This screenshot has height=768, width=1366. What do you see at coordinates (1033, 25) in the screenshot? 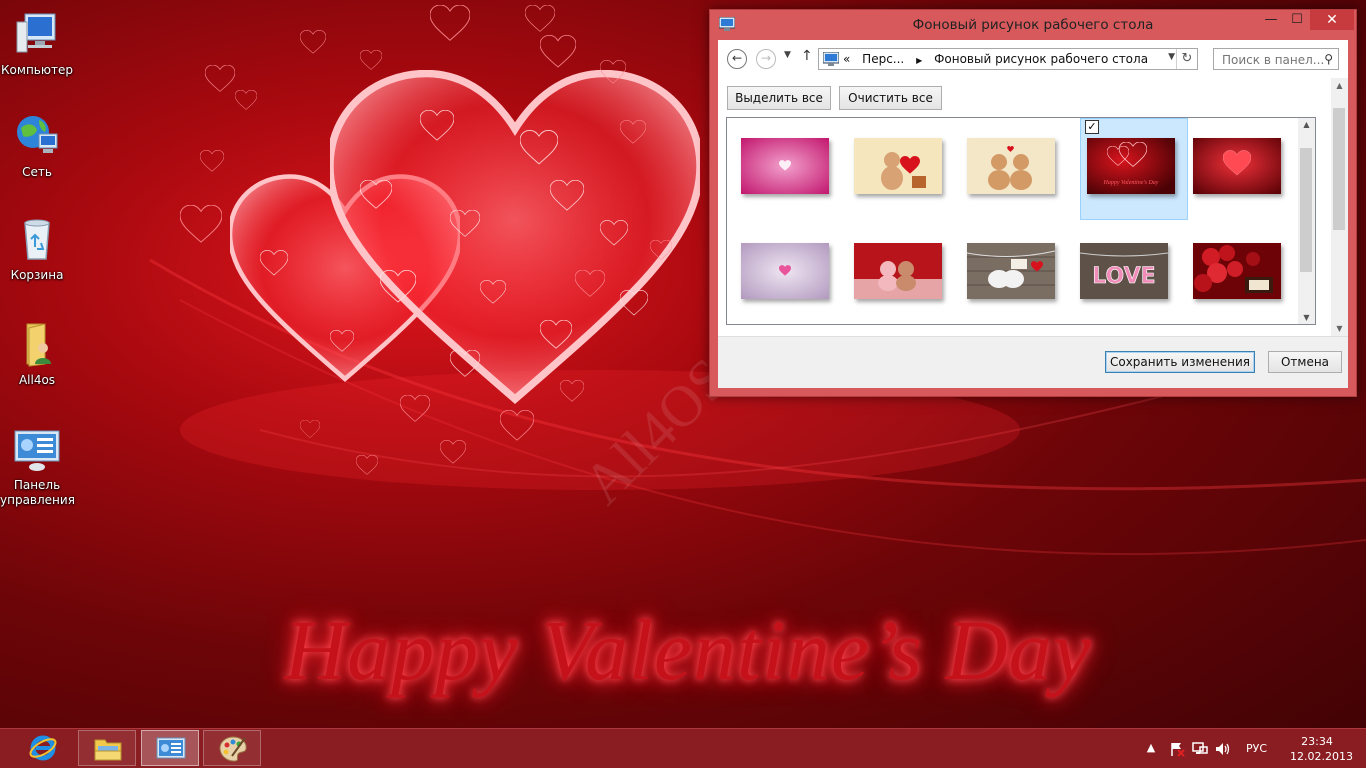
I see `title-bar: Фоновый рисунок рабочего стола — ☐ ✕` at bounding box center [1033, 25].